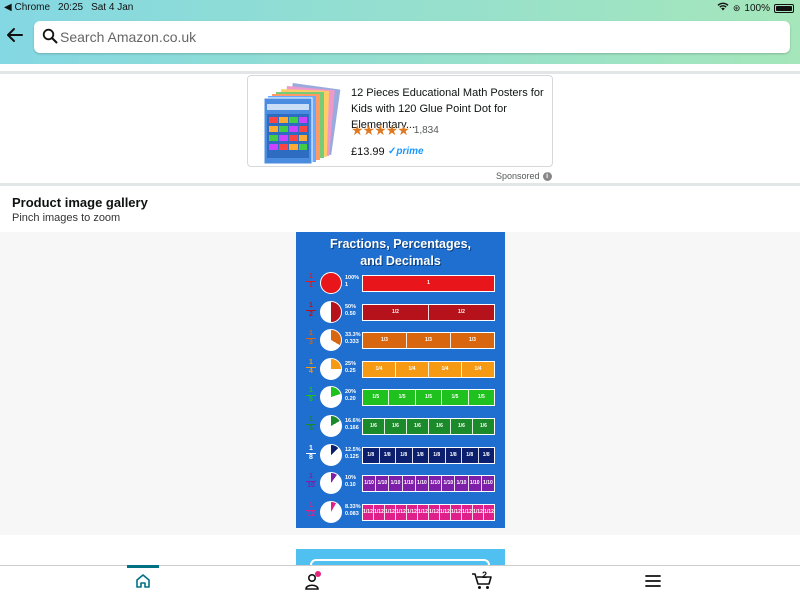  What do you see at coordinates (736, 7) in the screenshot?
I see `orientation-lock-icon: ⊛` at bounding box center [736, 7].